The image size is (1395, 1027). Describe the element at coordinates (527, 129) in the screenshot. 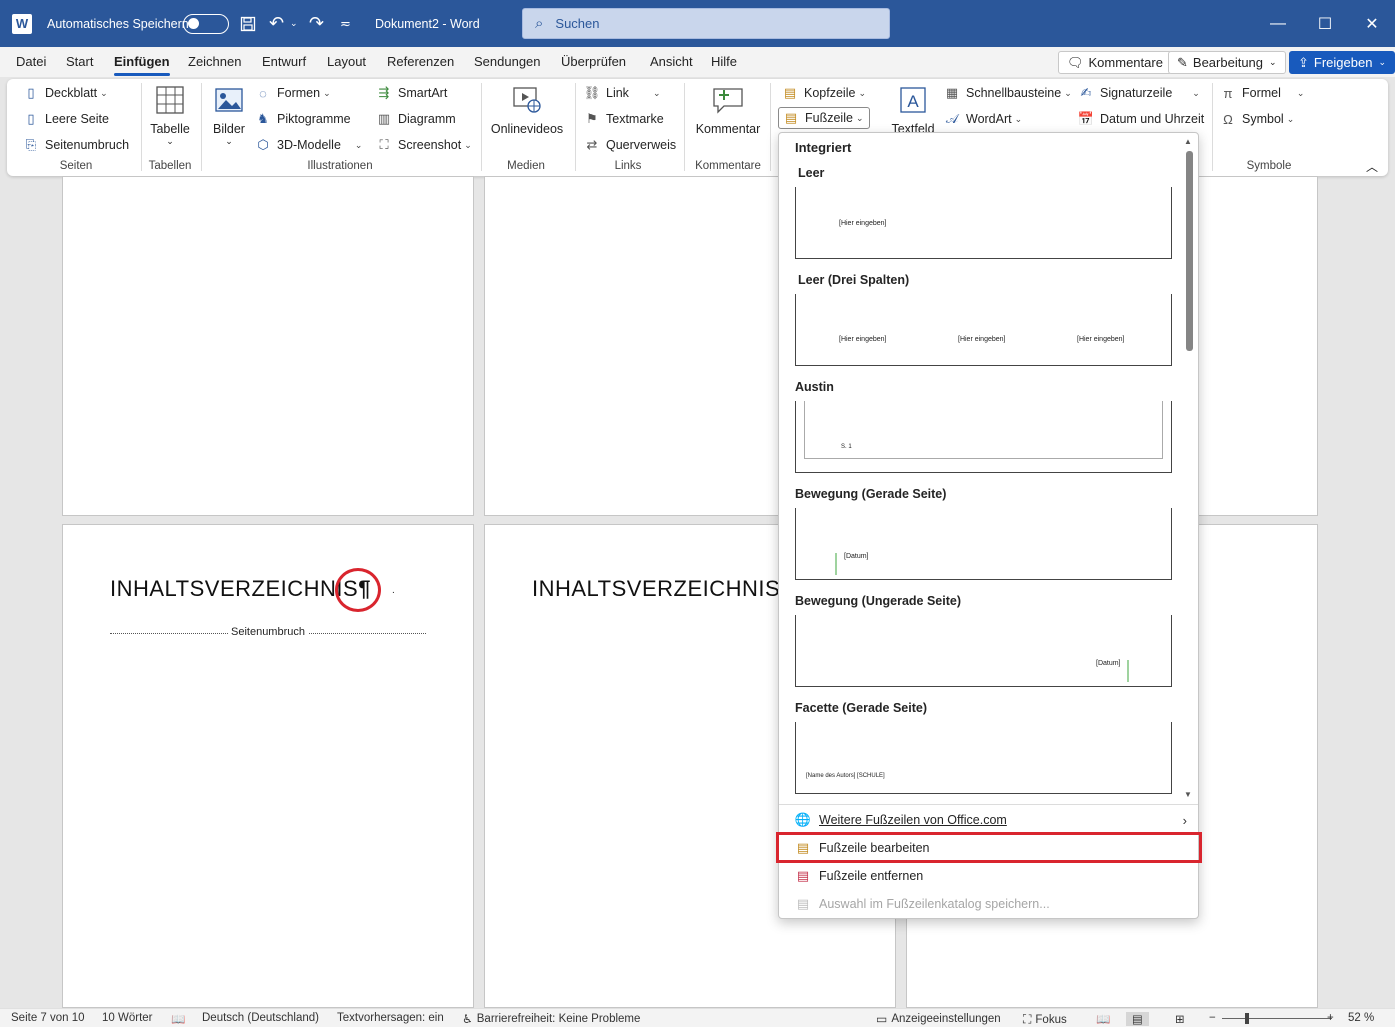

I see `online-videos-label: Onlinevideos` at that location.